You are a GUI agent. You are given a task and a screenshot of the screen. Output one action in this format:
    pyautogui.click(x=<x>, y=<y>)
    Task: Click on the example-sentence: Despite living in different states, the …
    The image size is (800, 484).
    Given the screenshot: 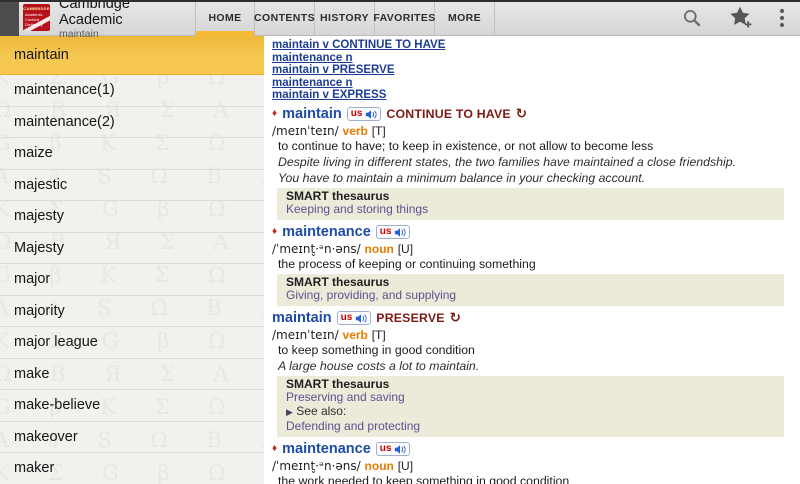 What is the action you would take?
    pyautogui.click(x=507, y=161)
    